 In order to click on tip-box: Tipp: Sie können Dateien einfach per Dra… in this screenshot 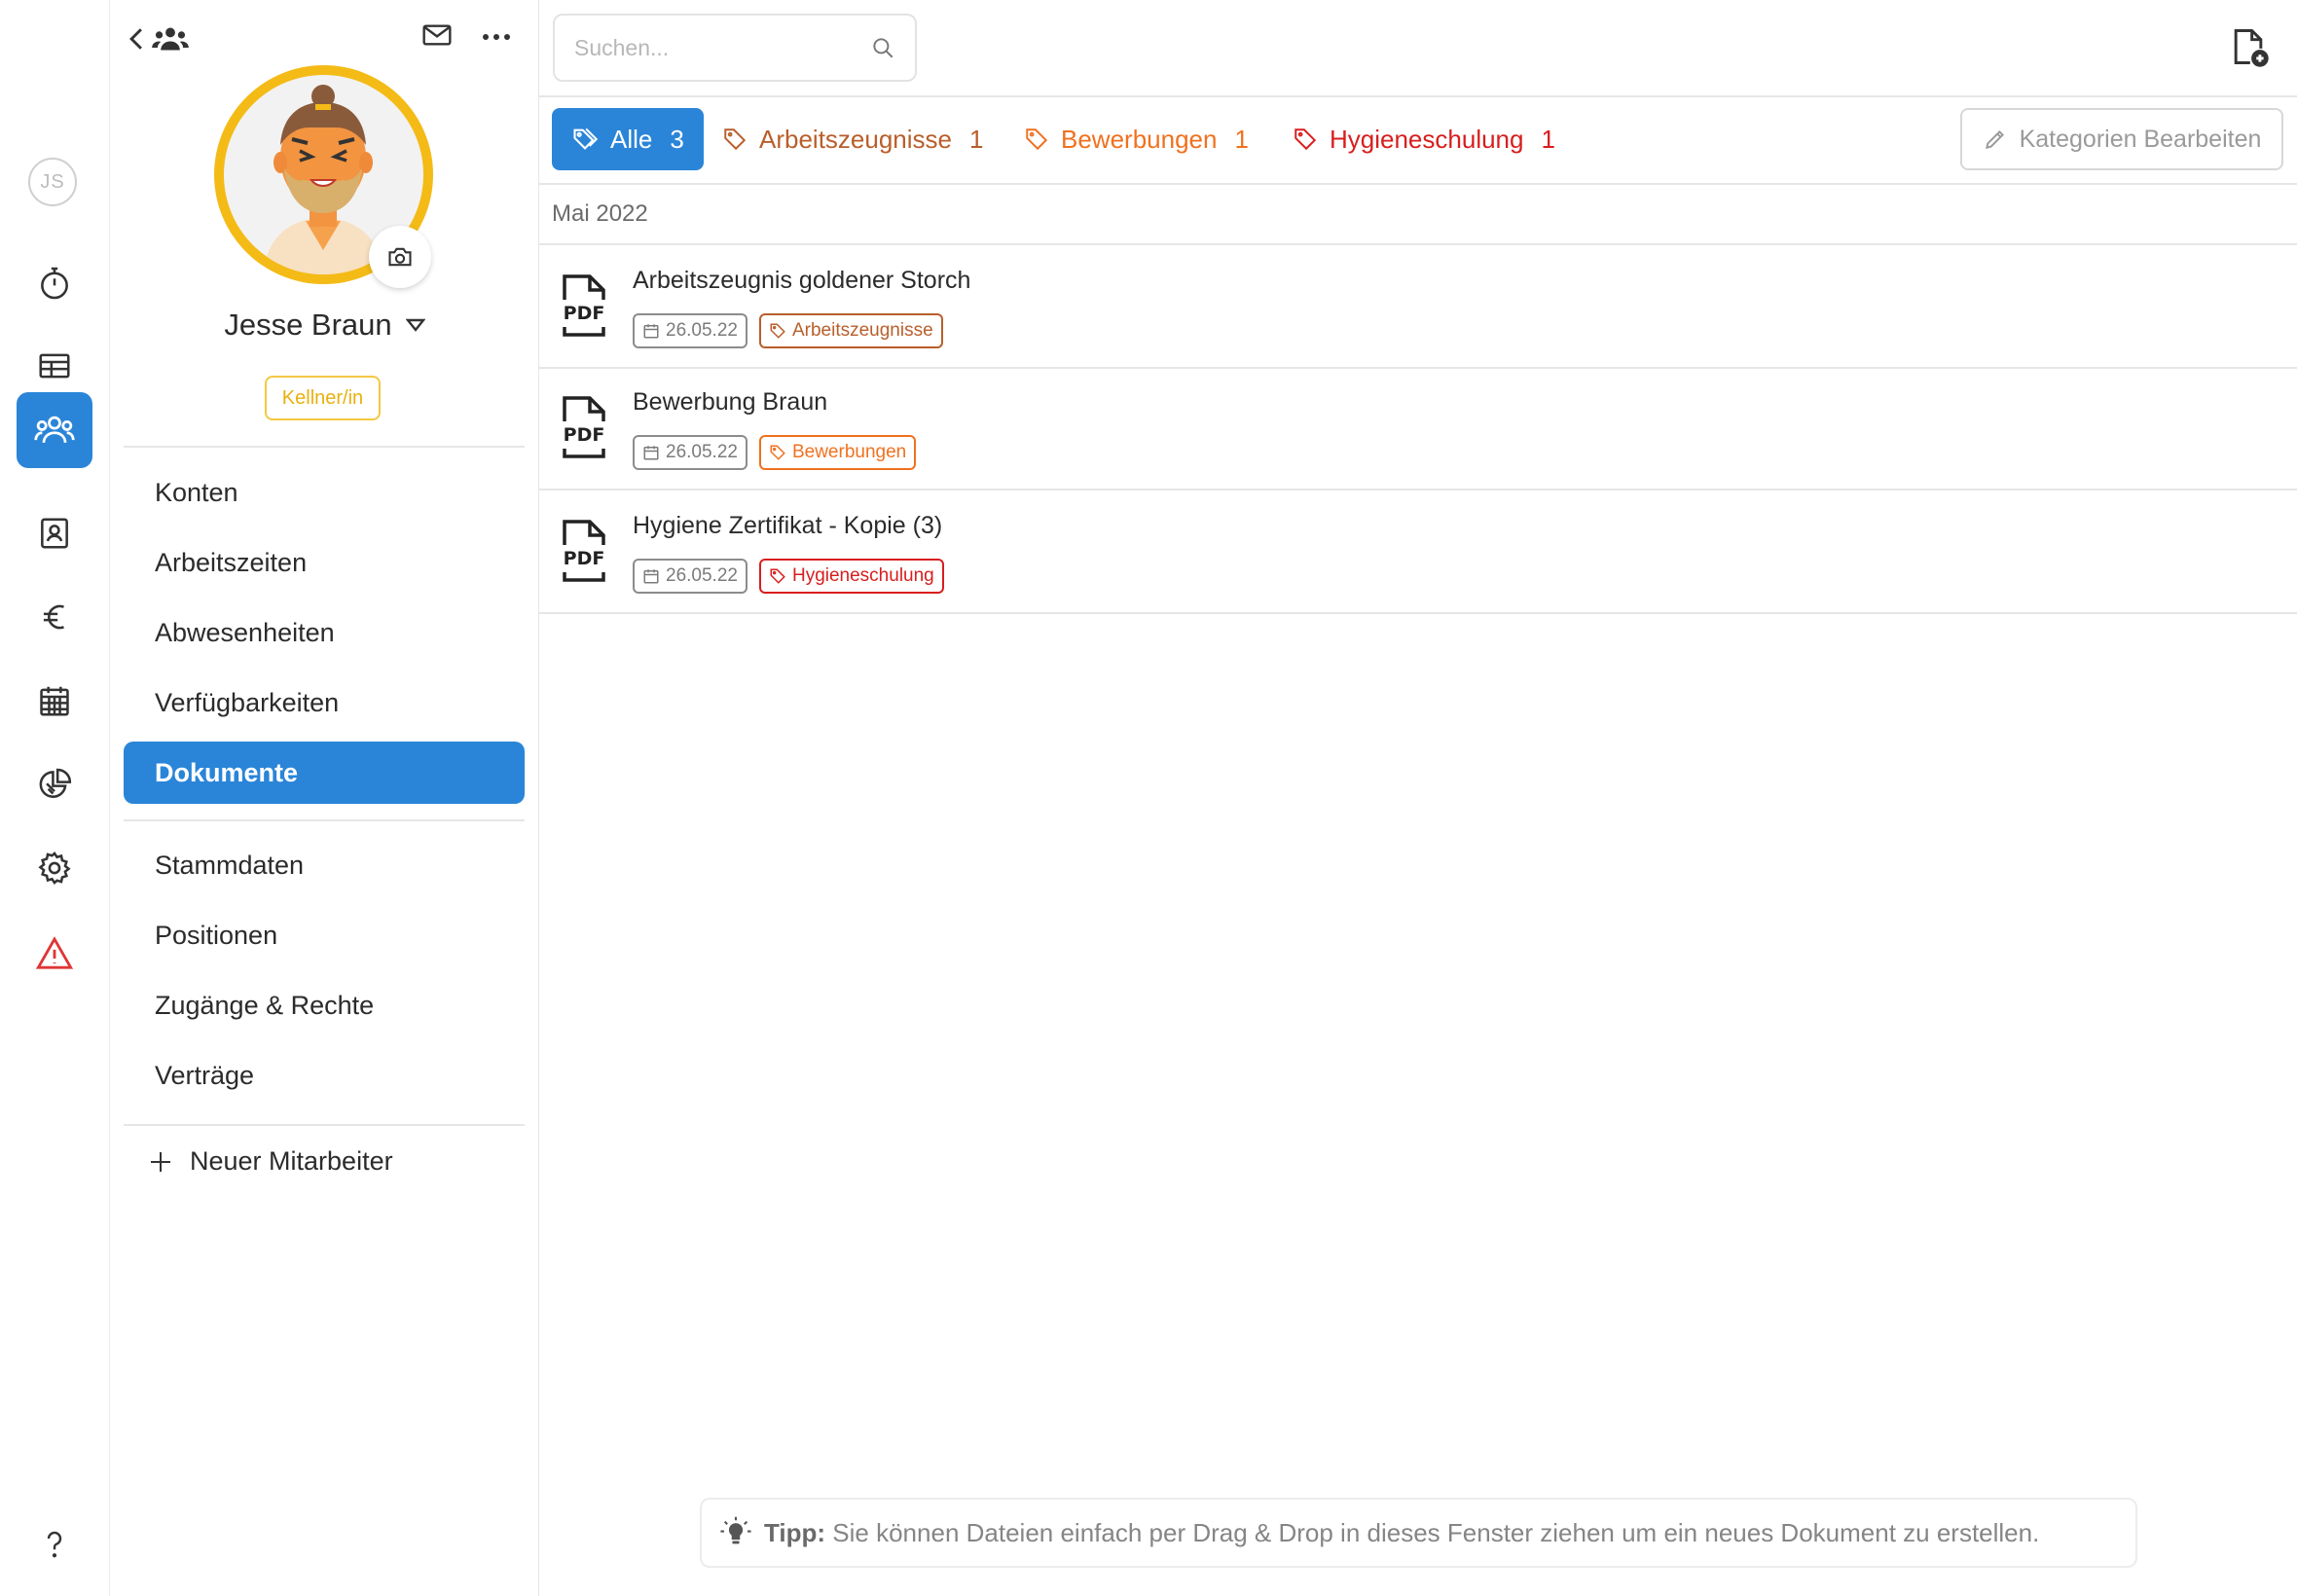, I will do `click(1418, 1533)`.